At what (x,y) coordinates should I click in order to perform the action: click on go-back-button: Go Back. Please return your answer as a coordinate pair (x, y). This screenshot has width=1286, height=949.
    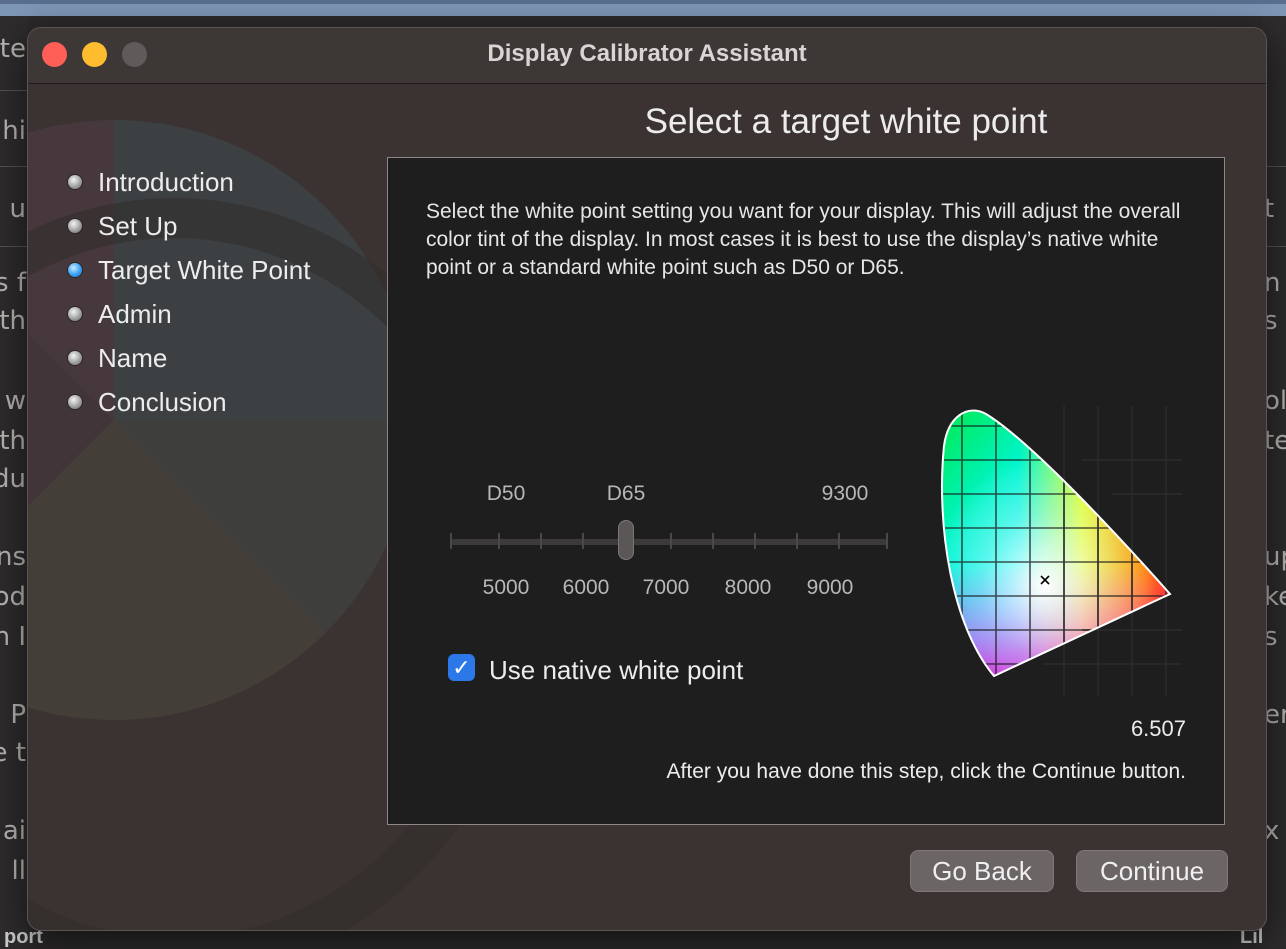
    Looking at the image, I should click on (982, 871).